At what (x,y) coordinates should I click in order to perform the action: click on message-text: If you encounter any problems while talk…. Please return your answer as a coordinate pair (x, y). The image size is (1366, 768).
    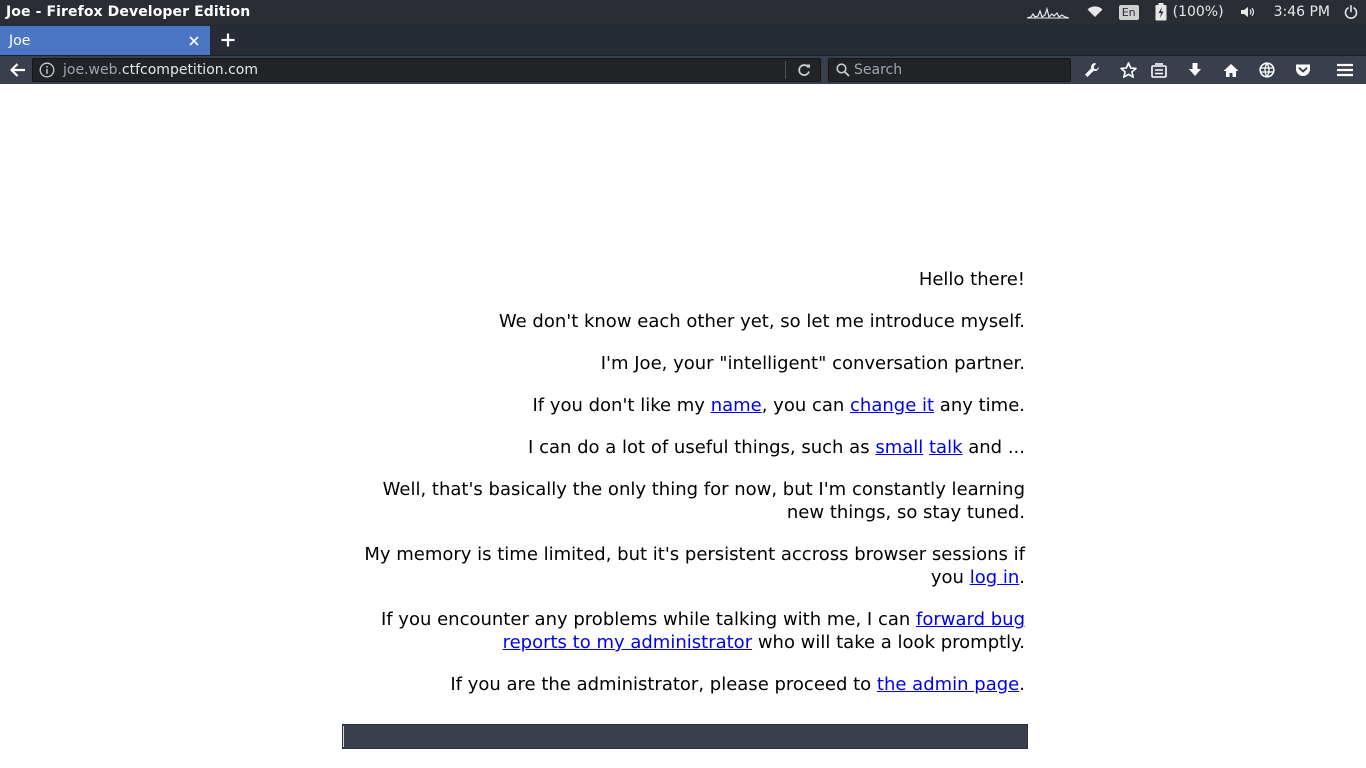
    Looking at the image, I should click on (648, 619).